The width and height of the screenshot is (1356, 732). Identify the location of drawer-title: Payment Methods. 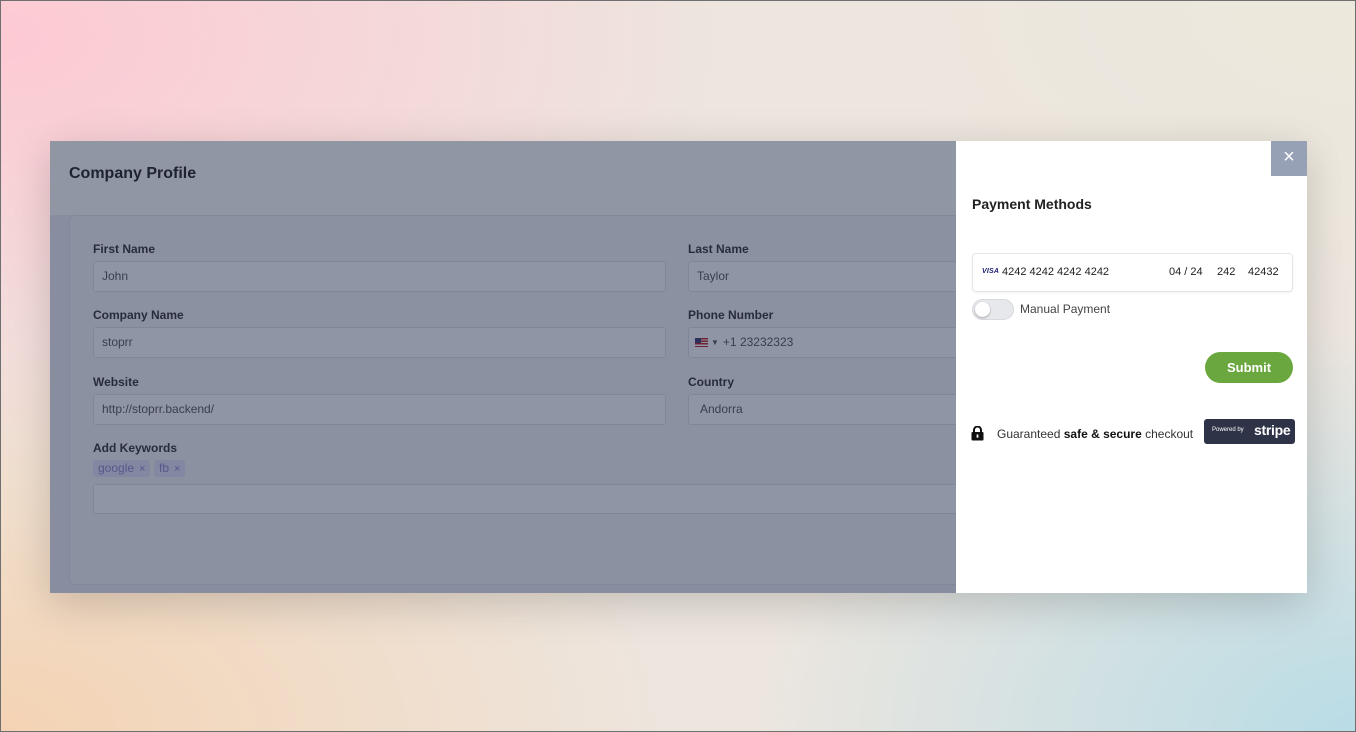
(1032, 204).